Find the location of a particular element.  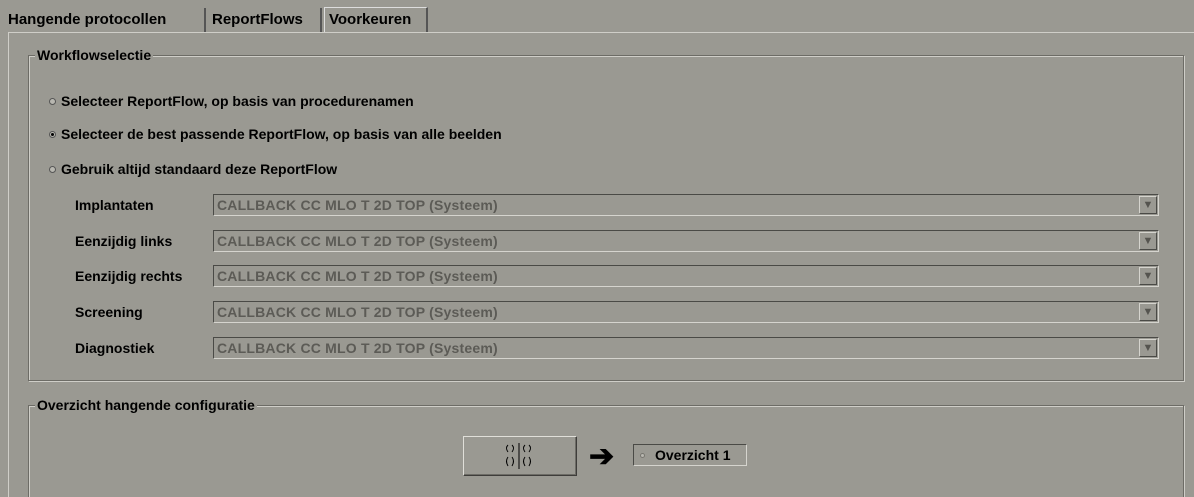

hanging-overview-legend: Overzicht hangende configuratie is located at coordinates (146, 405).